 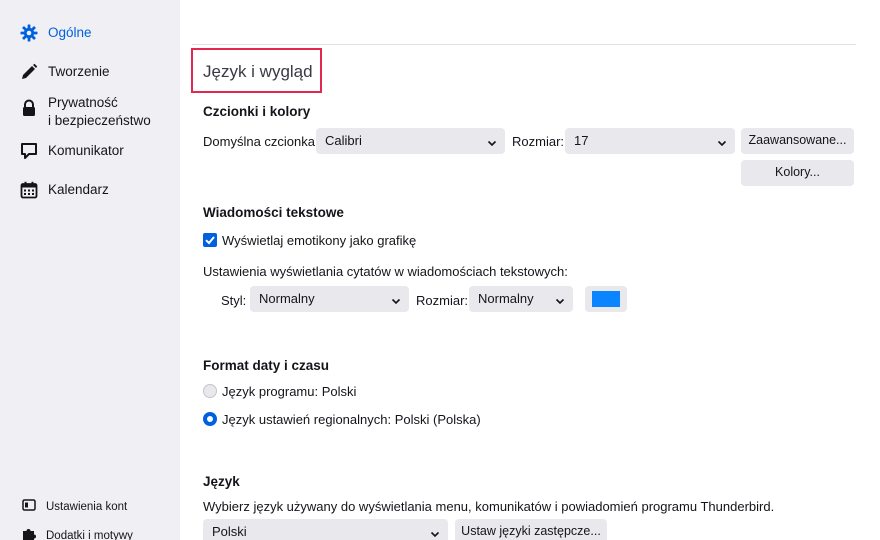 I want to click on sidebar-item-label-line2: i bezpieczeństwo, so click(x=99, y=120).